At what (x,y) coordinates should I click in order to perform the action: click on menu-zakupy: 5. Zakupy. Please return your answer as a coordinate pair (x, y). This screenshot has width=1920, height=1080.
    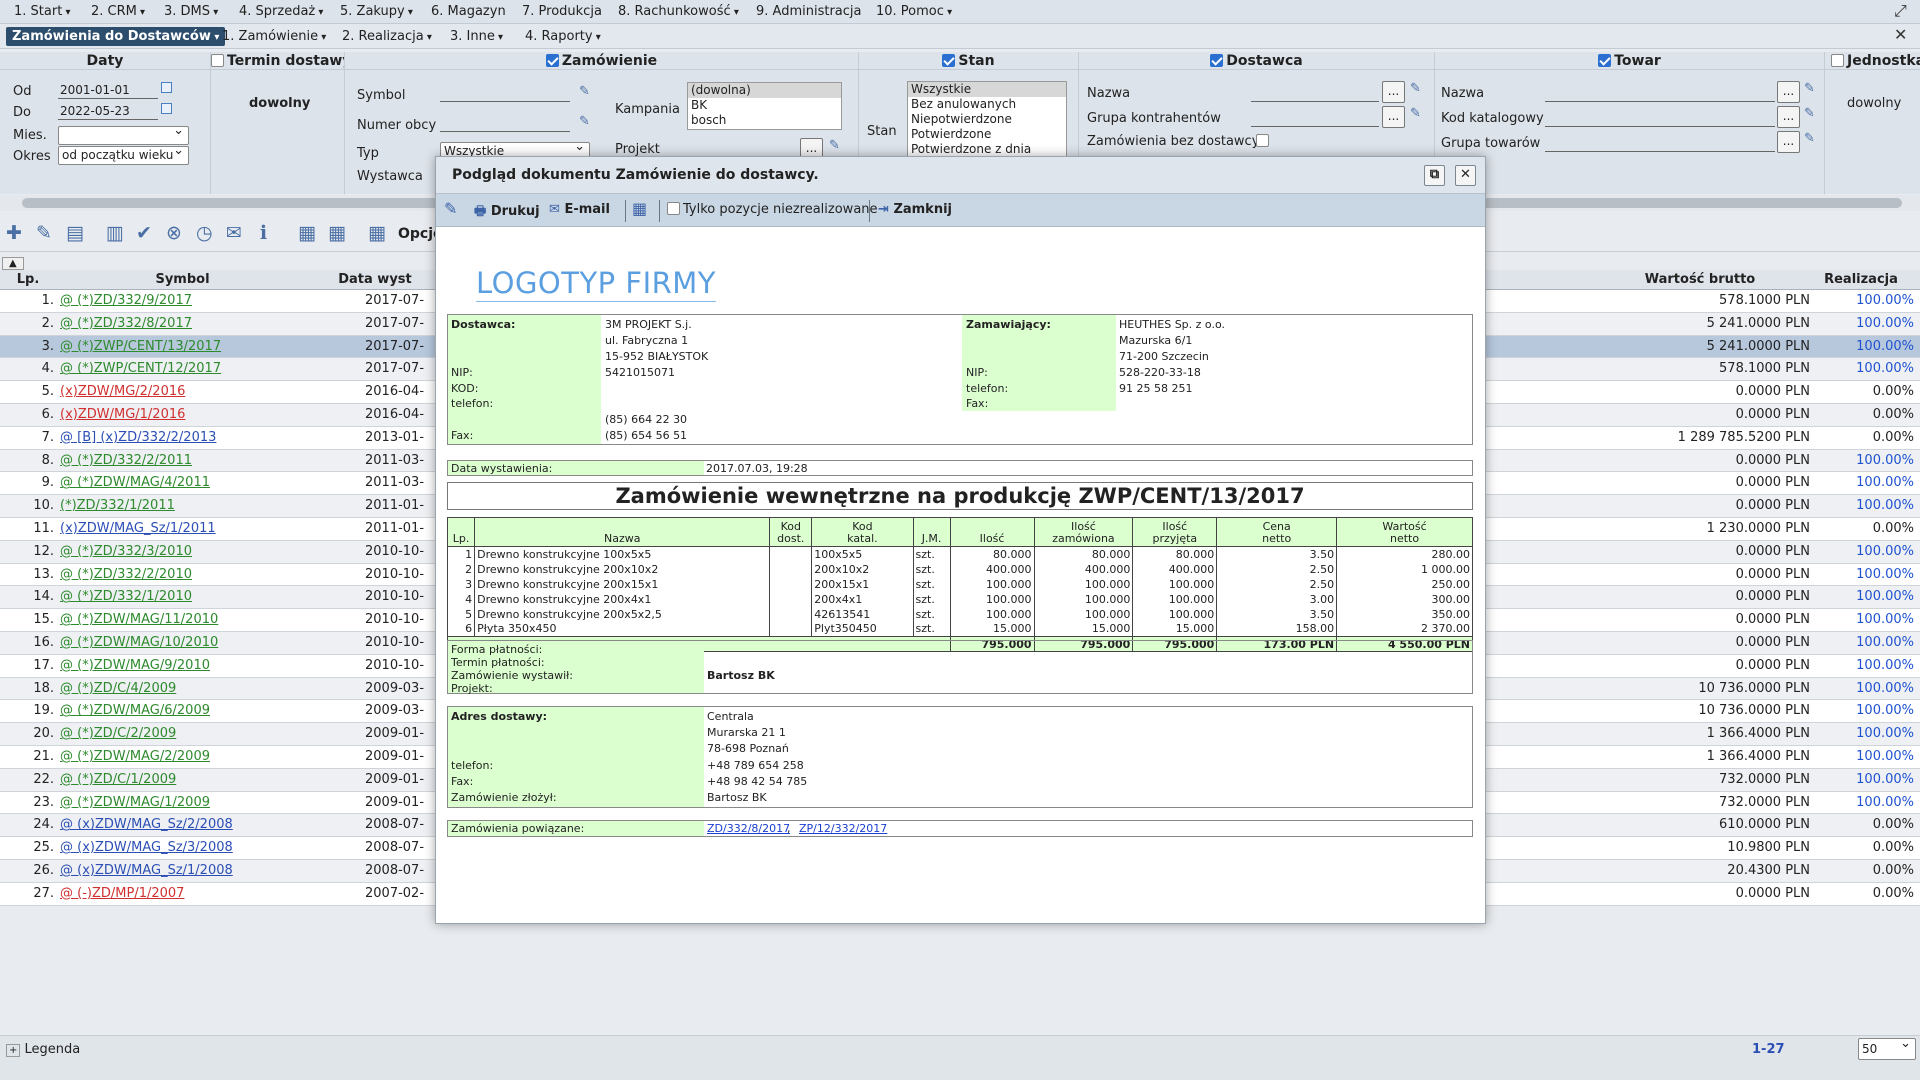
    Looking at the image, I should click on (376, 11).